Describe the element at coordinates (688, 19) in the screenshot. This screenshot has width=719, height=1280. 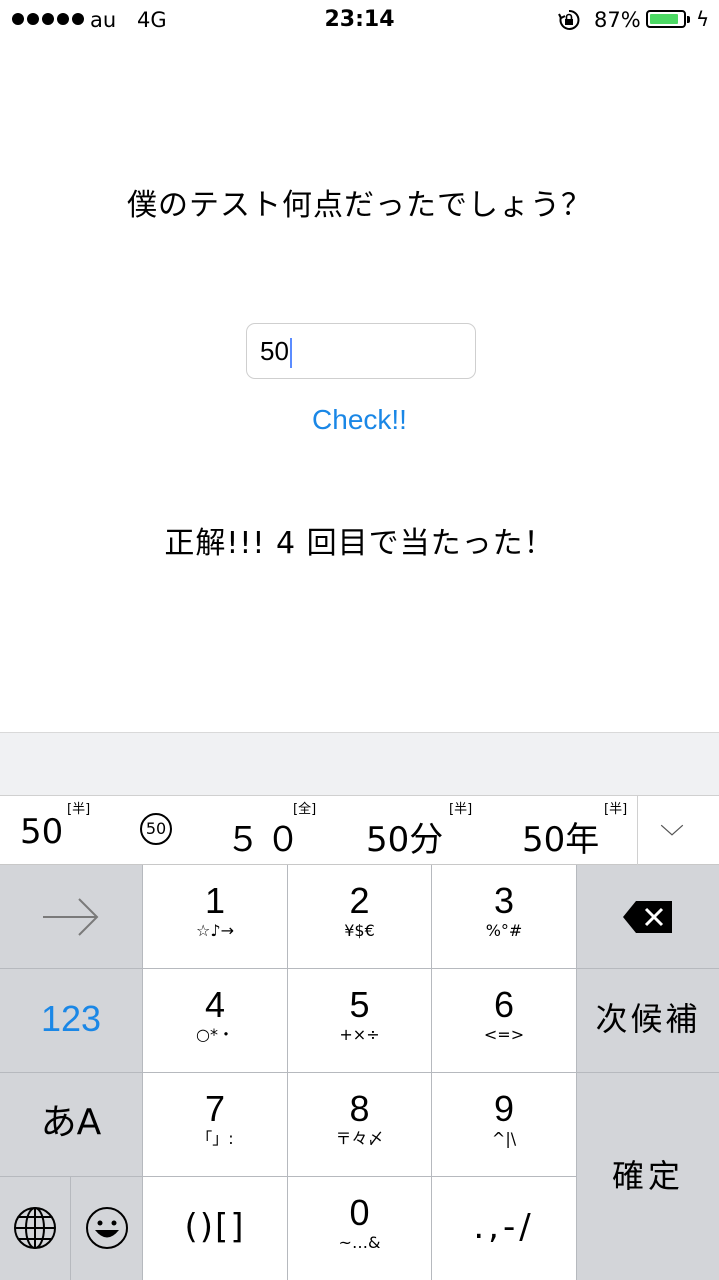
I see `battery-cap` at that location.